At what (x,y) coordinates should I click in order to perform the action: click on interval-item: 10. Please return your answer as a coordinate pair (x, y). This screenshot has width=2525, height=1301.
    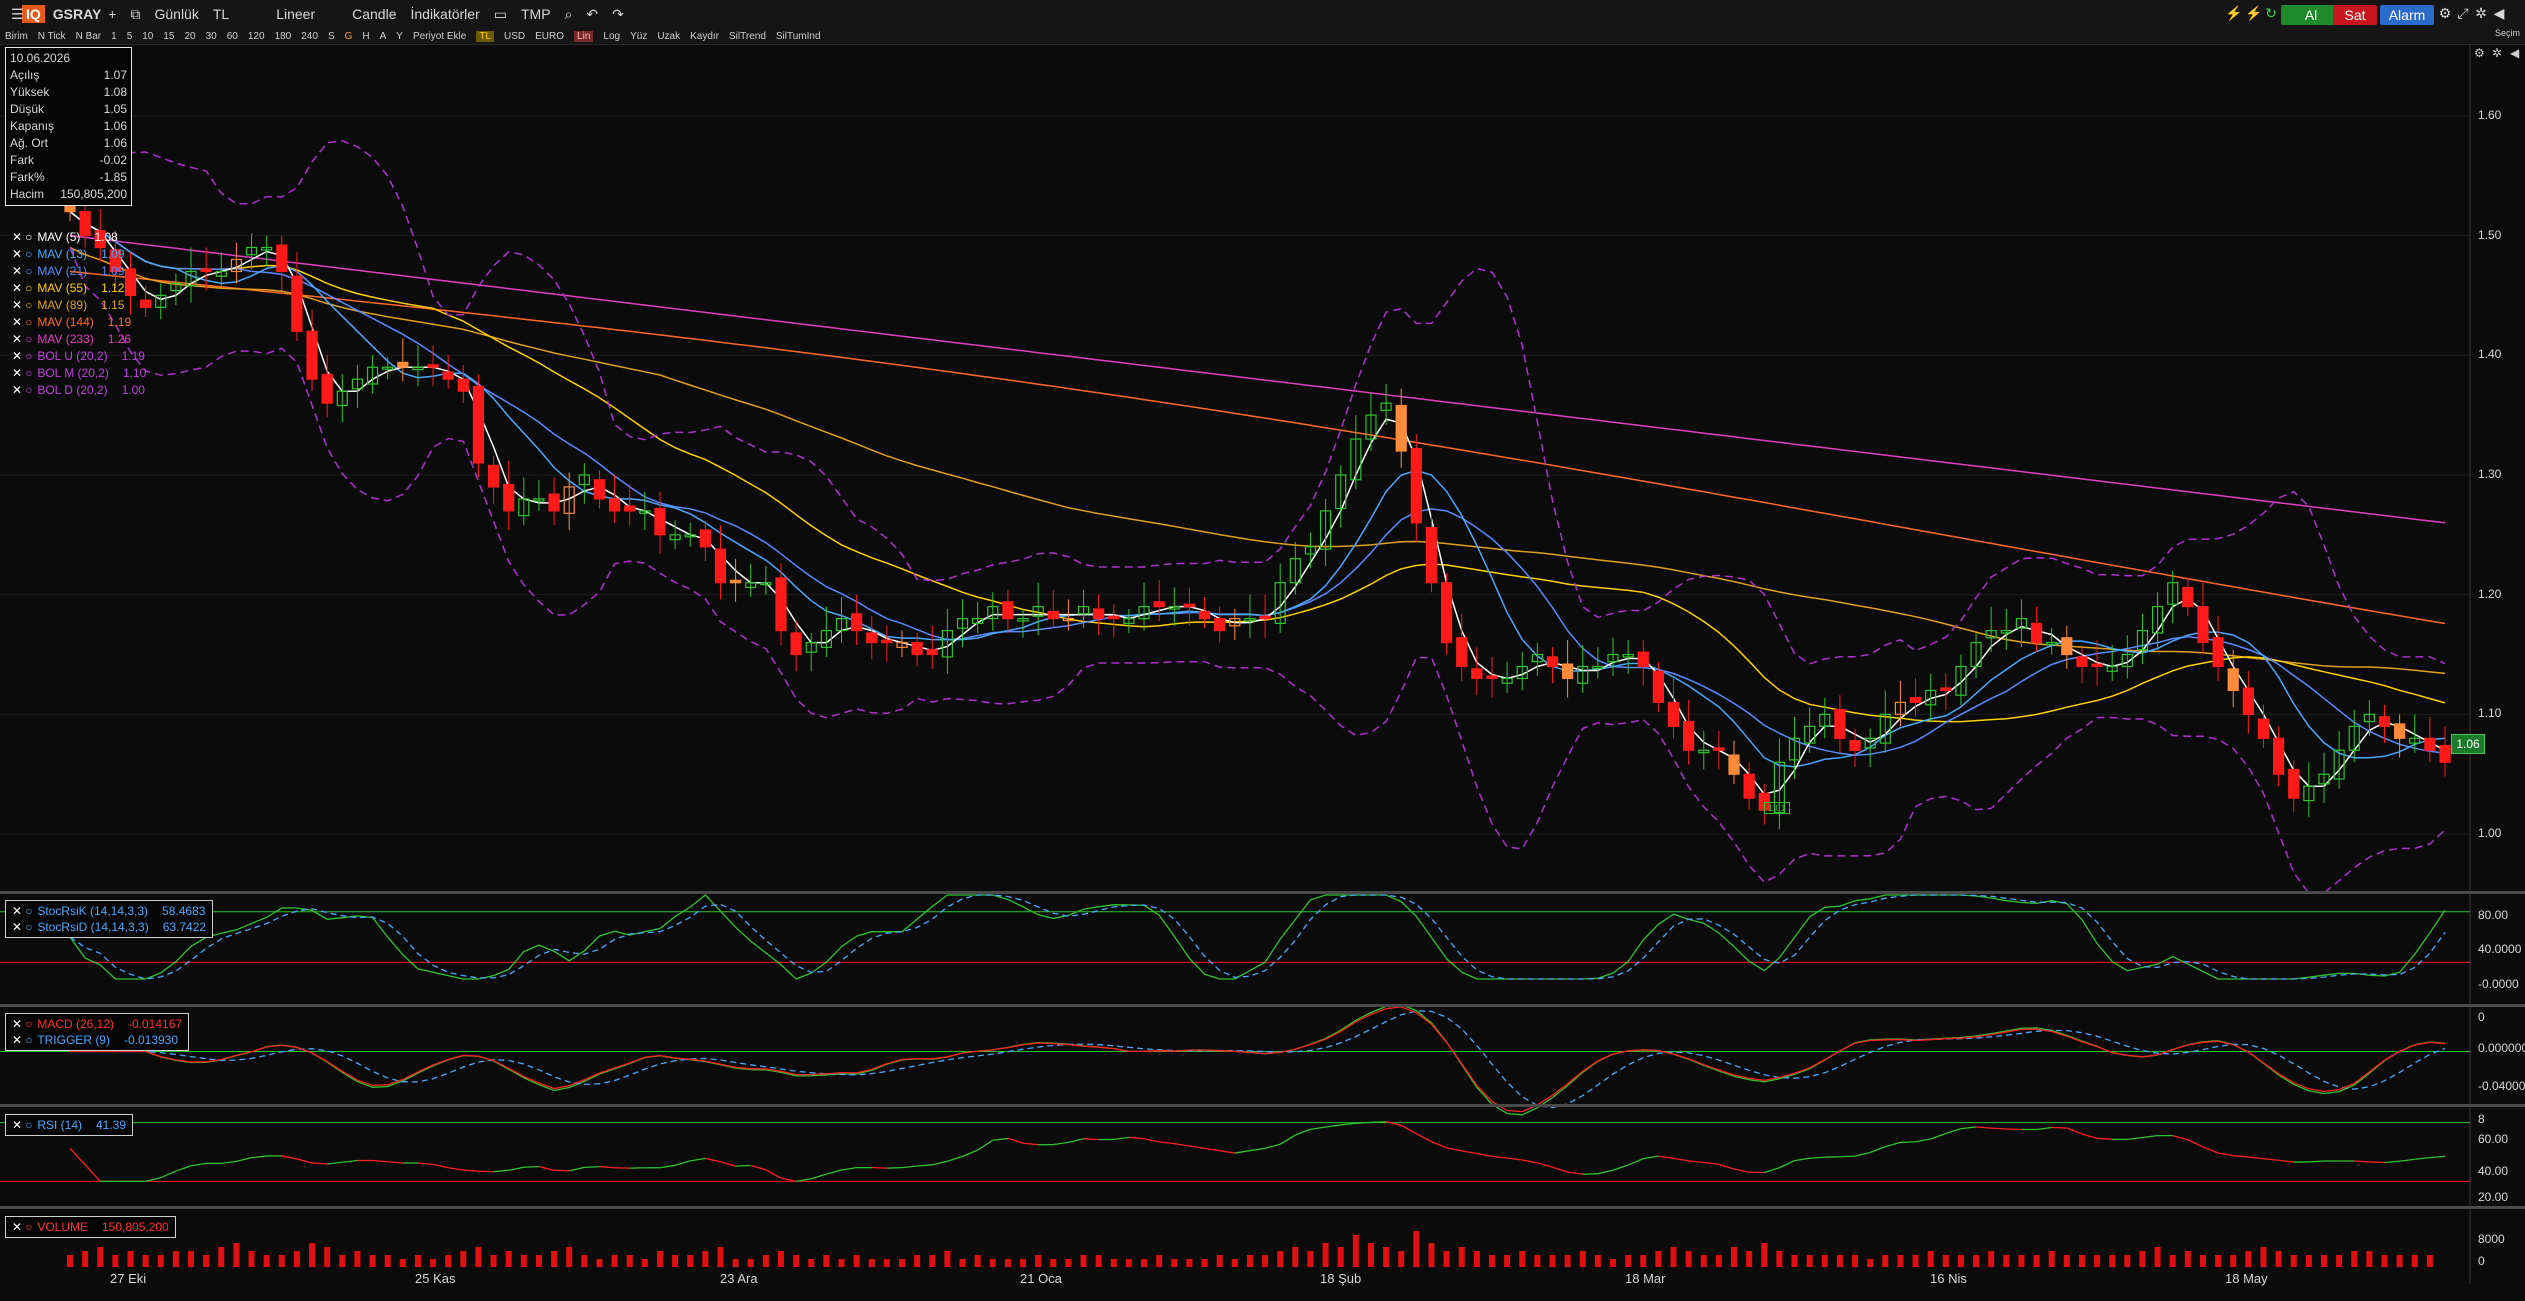
    Looking at the image, I should click on (147, 36).